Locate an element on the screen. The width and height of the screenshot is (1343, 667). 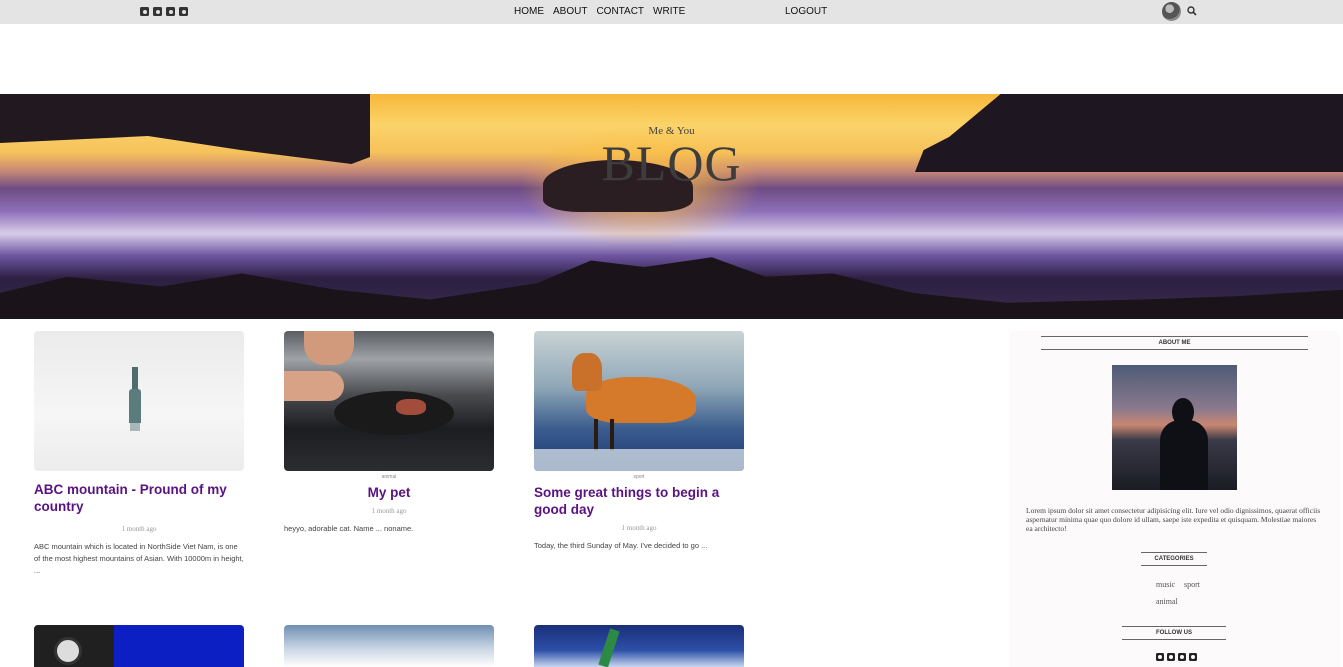
post-title: My pet is located at coordinates (389, 492).